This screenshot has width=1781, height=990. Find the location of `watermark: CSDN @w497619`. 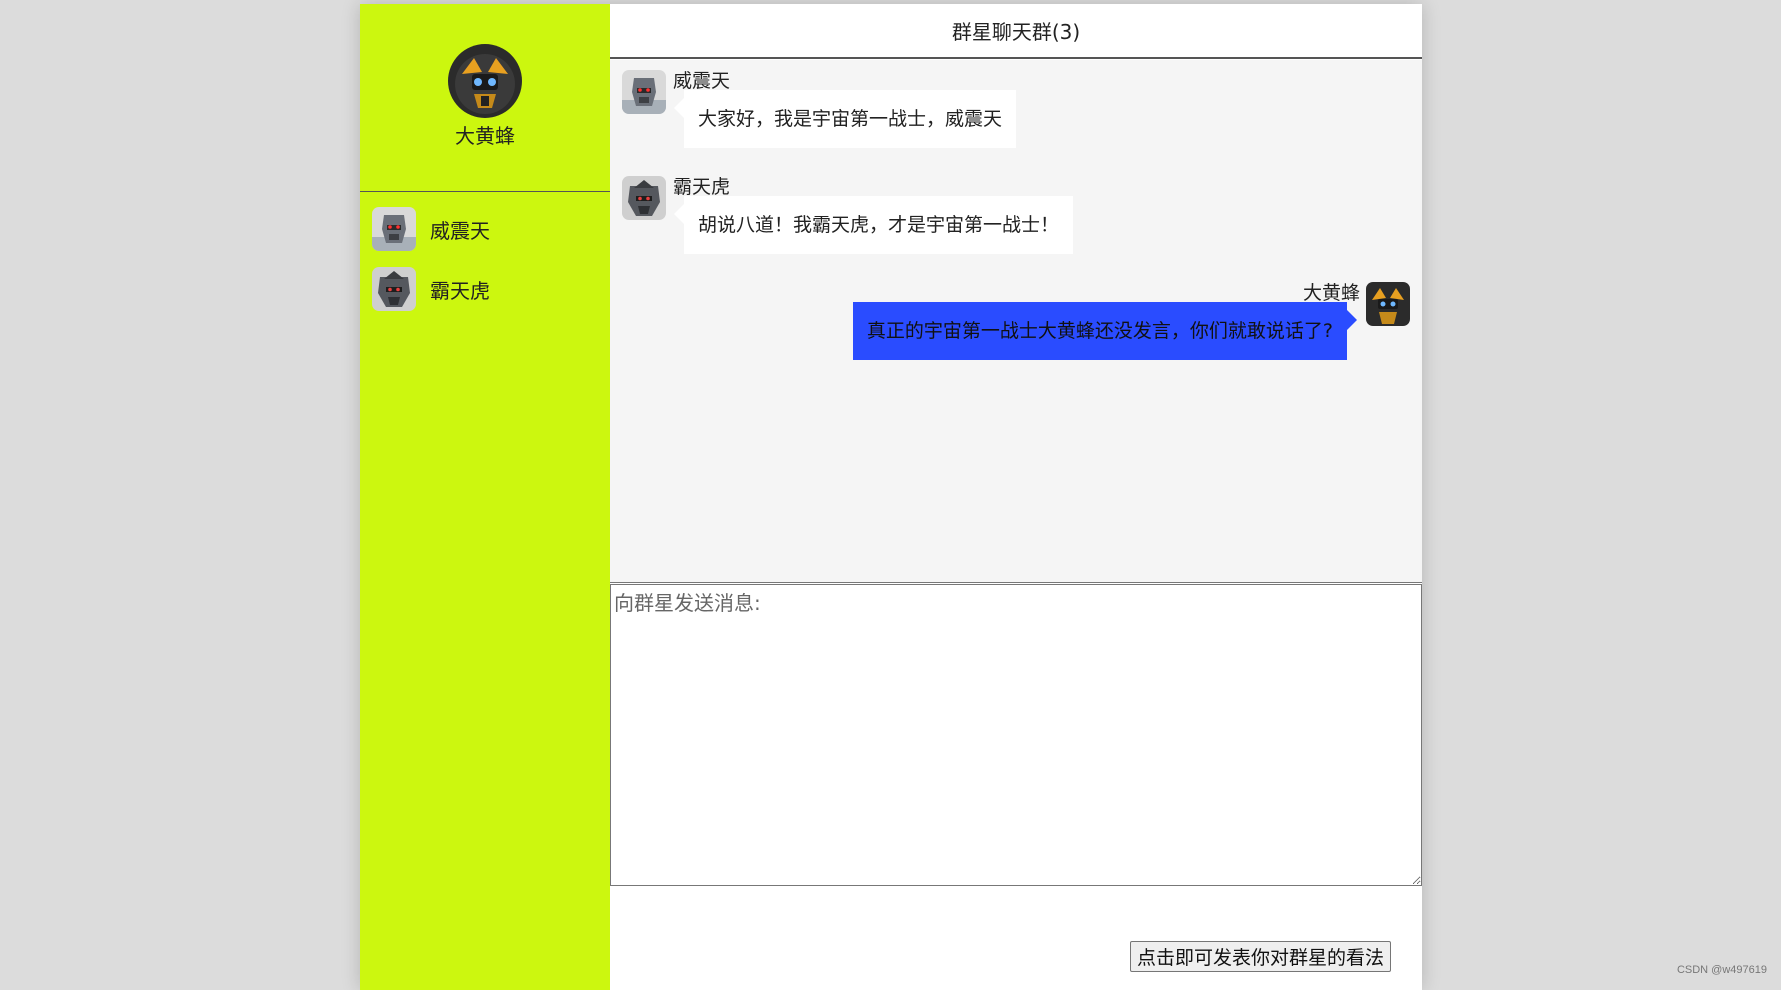

watermark: CSDN @w497619 is located at coordinates (1721, 970).